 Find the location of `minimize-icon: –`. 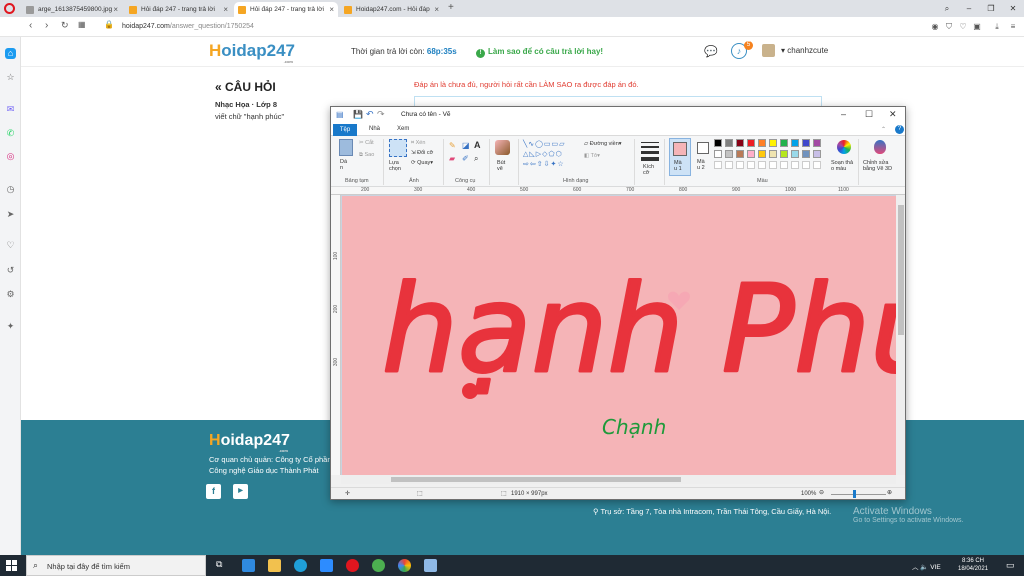

minimize-icon: – is located at coordinates (969, 8).